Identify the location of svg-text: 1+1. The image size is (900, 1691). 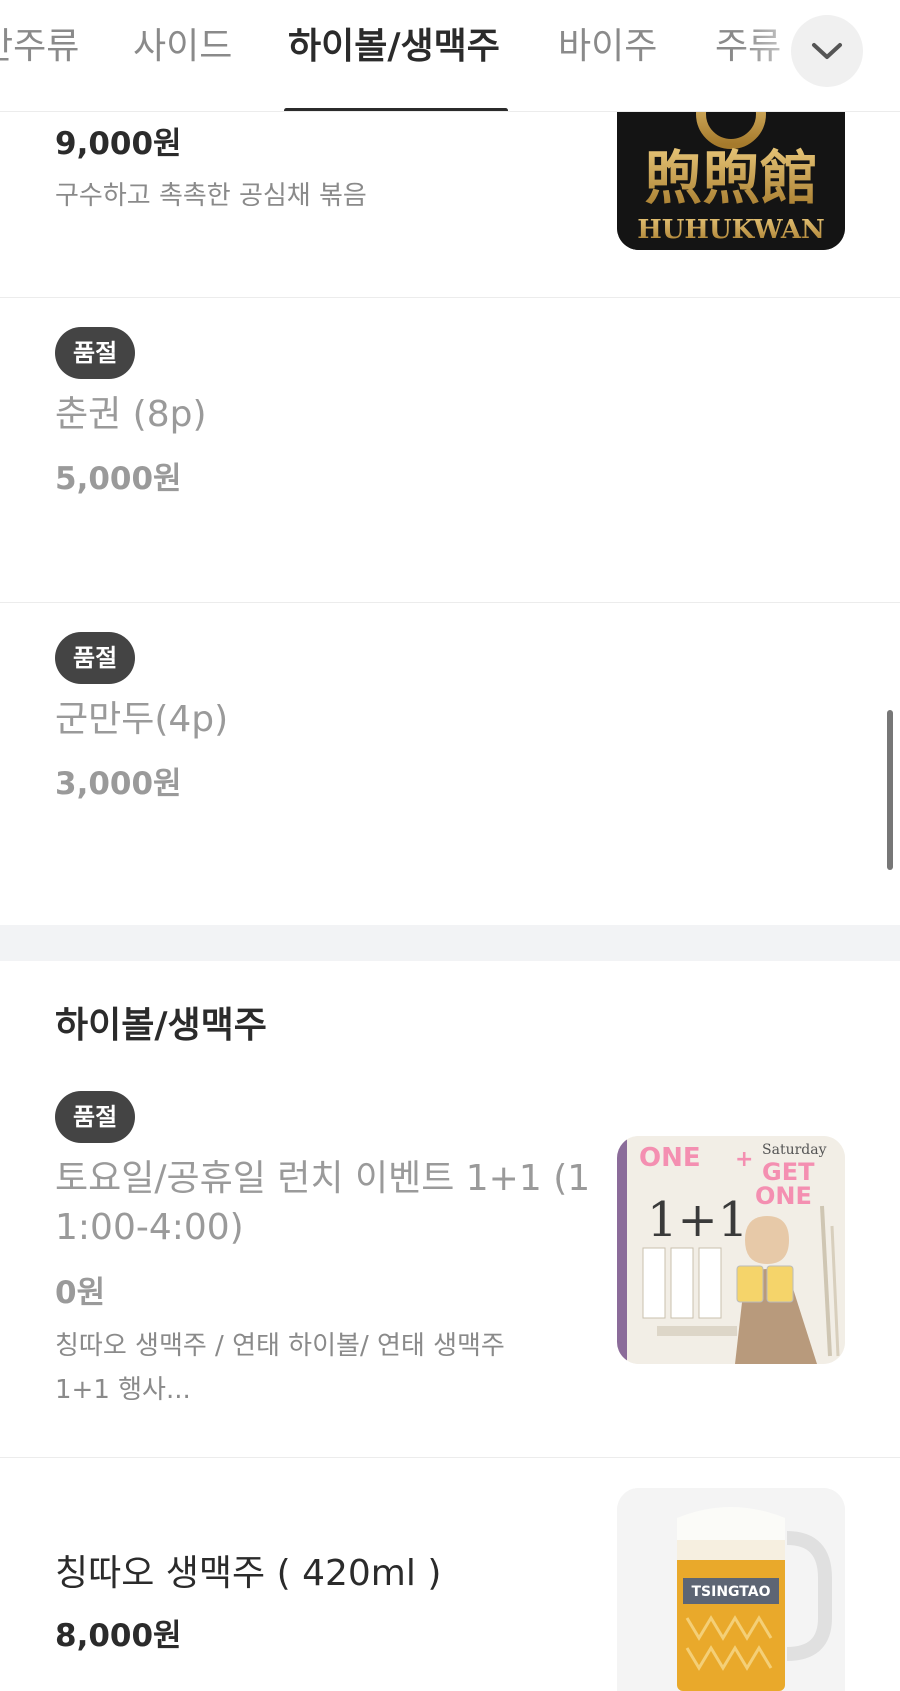
(697, 1220).